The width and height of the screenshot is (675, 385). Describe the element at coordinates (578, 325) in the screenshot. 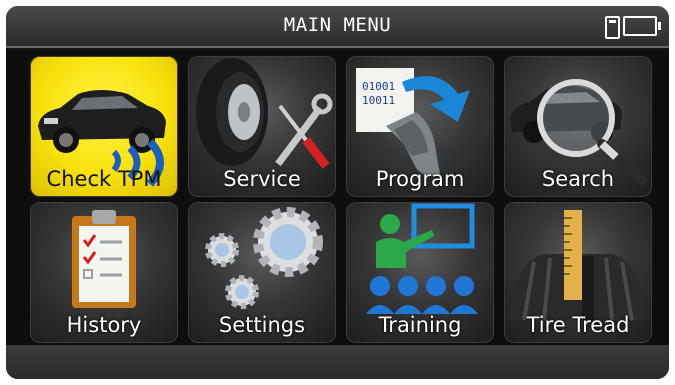

I see `menu-tile-label: Tire Tread` at that location.